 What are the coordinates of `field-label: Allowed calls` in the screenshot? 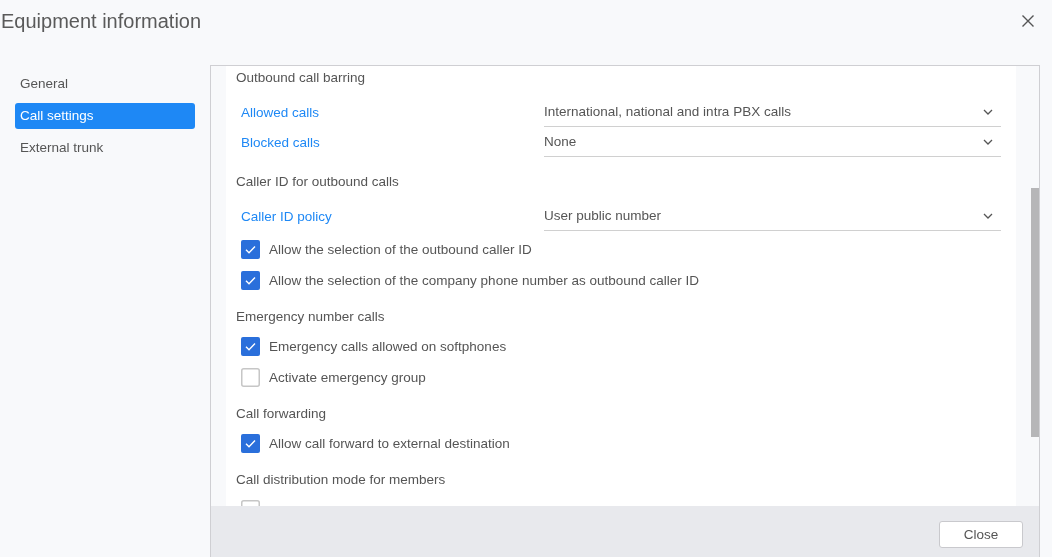 It's located at (281, 112).